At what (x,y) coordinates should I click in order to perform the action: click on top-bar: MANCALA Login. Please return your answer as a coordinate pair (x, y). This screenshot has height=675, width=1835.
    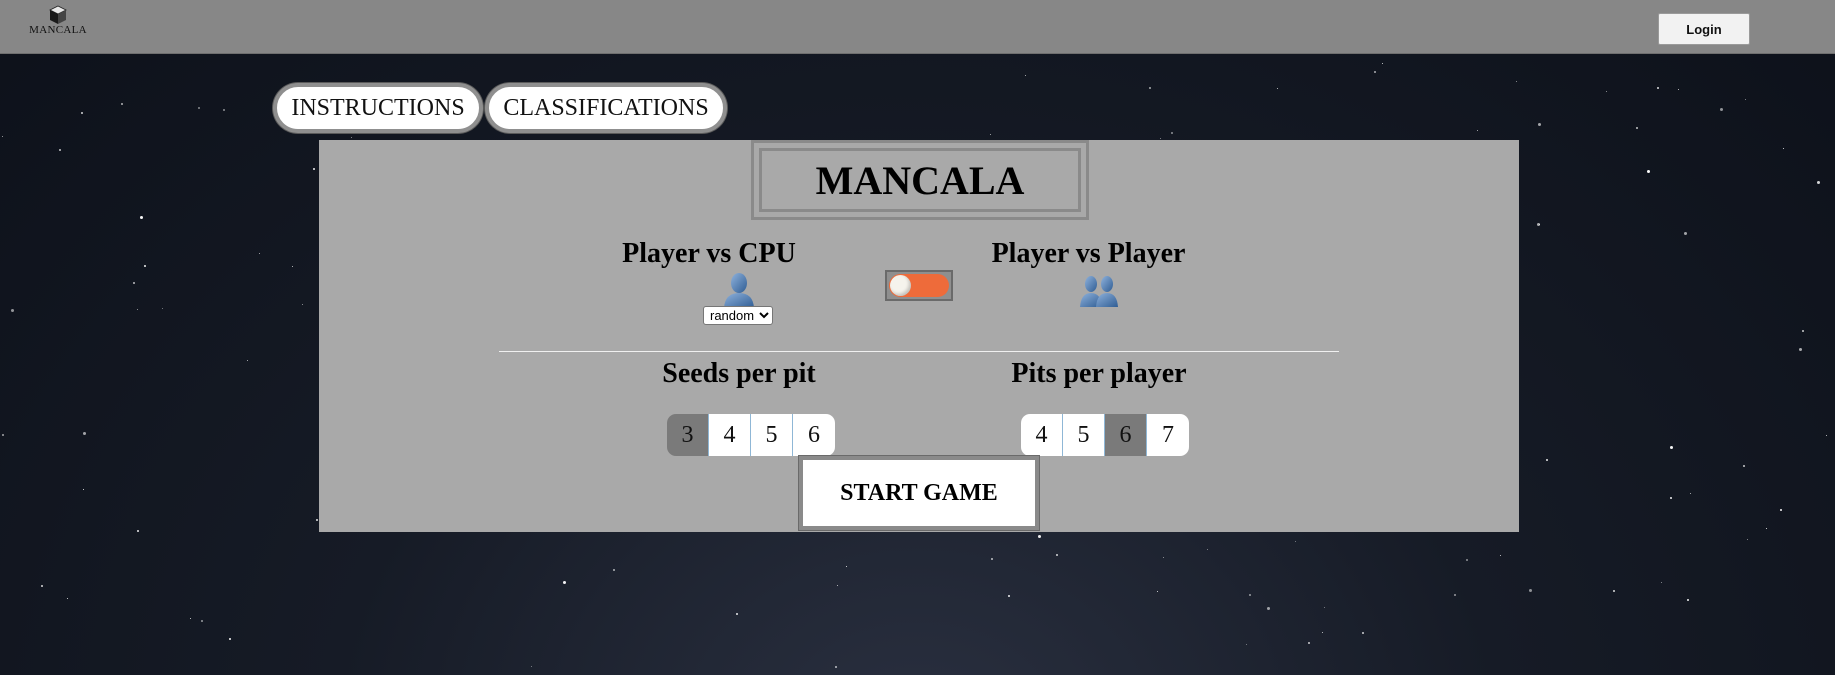
    Looking at the image, I should click on (917, 27).